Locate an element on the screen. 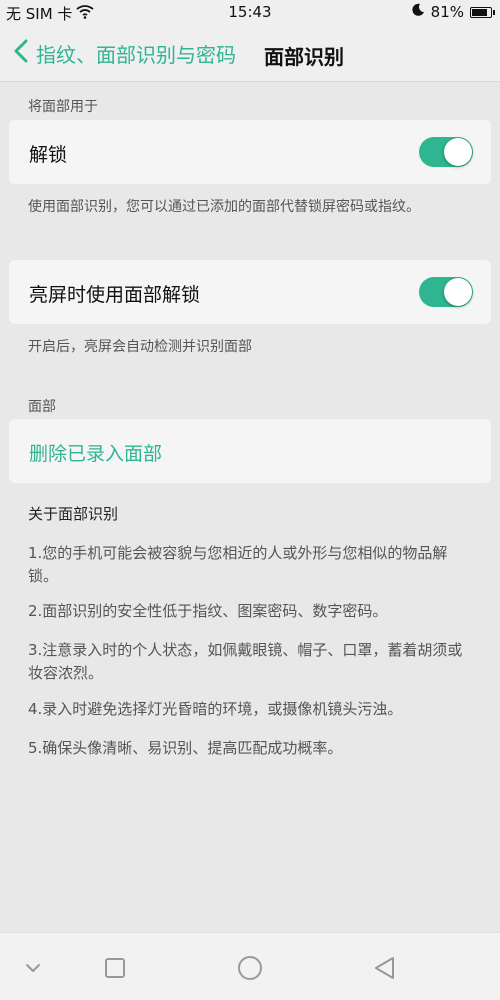 The image size is (500, 1000). battery-percent: 81% is located at coordinates (447, 12).